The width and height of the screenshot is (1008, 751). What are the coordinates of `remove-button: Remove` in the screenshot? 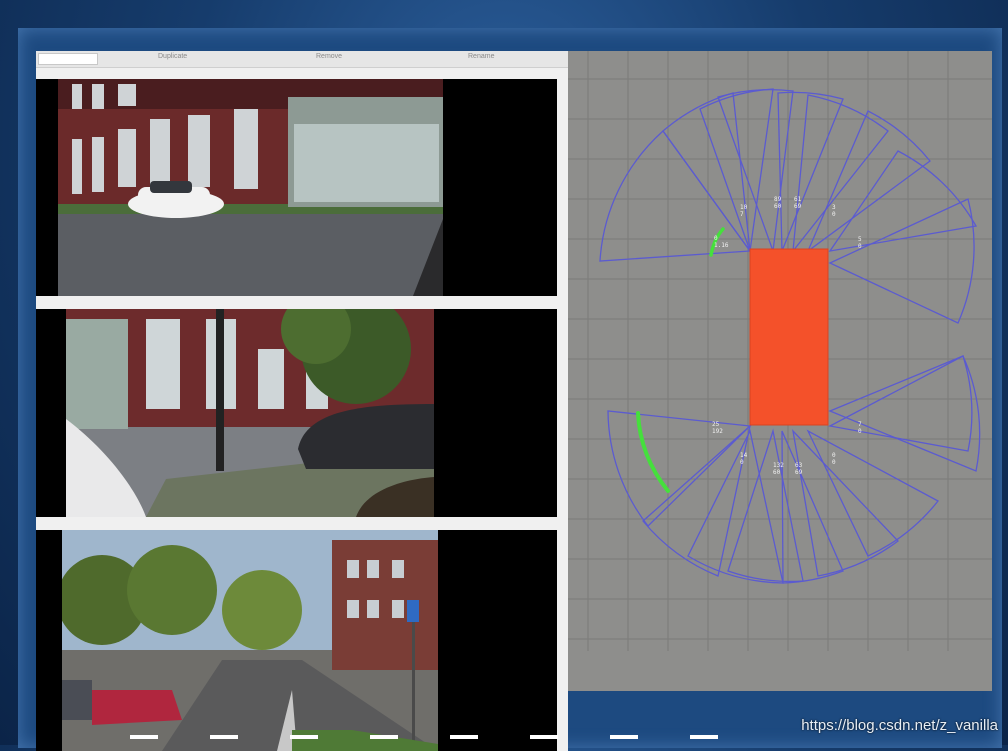 It's located at (329, 56).